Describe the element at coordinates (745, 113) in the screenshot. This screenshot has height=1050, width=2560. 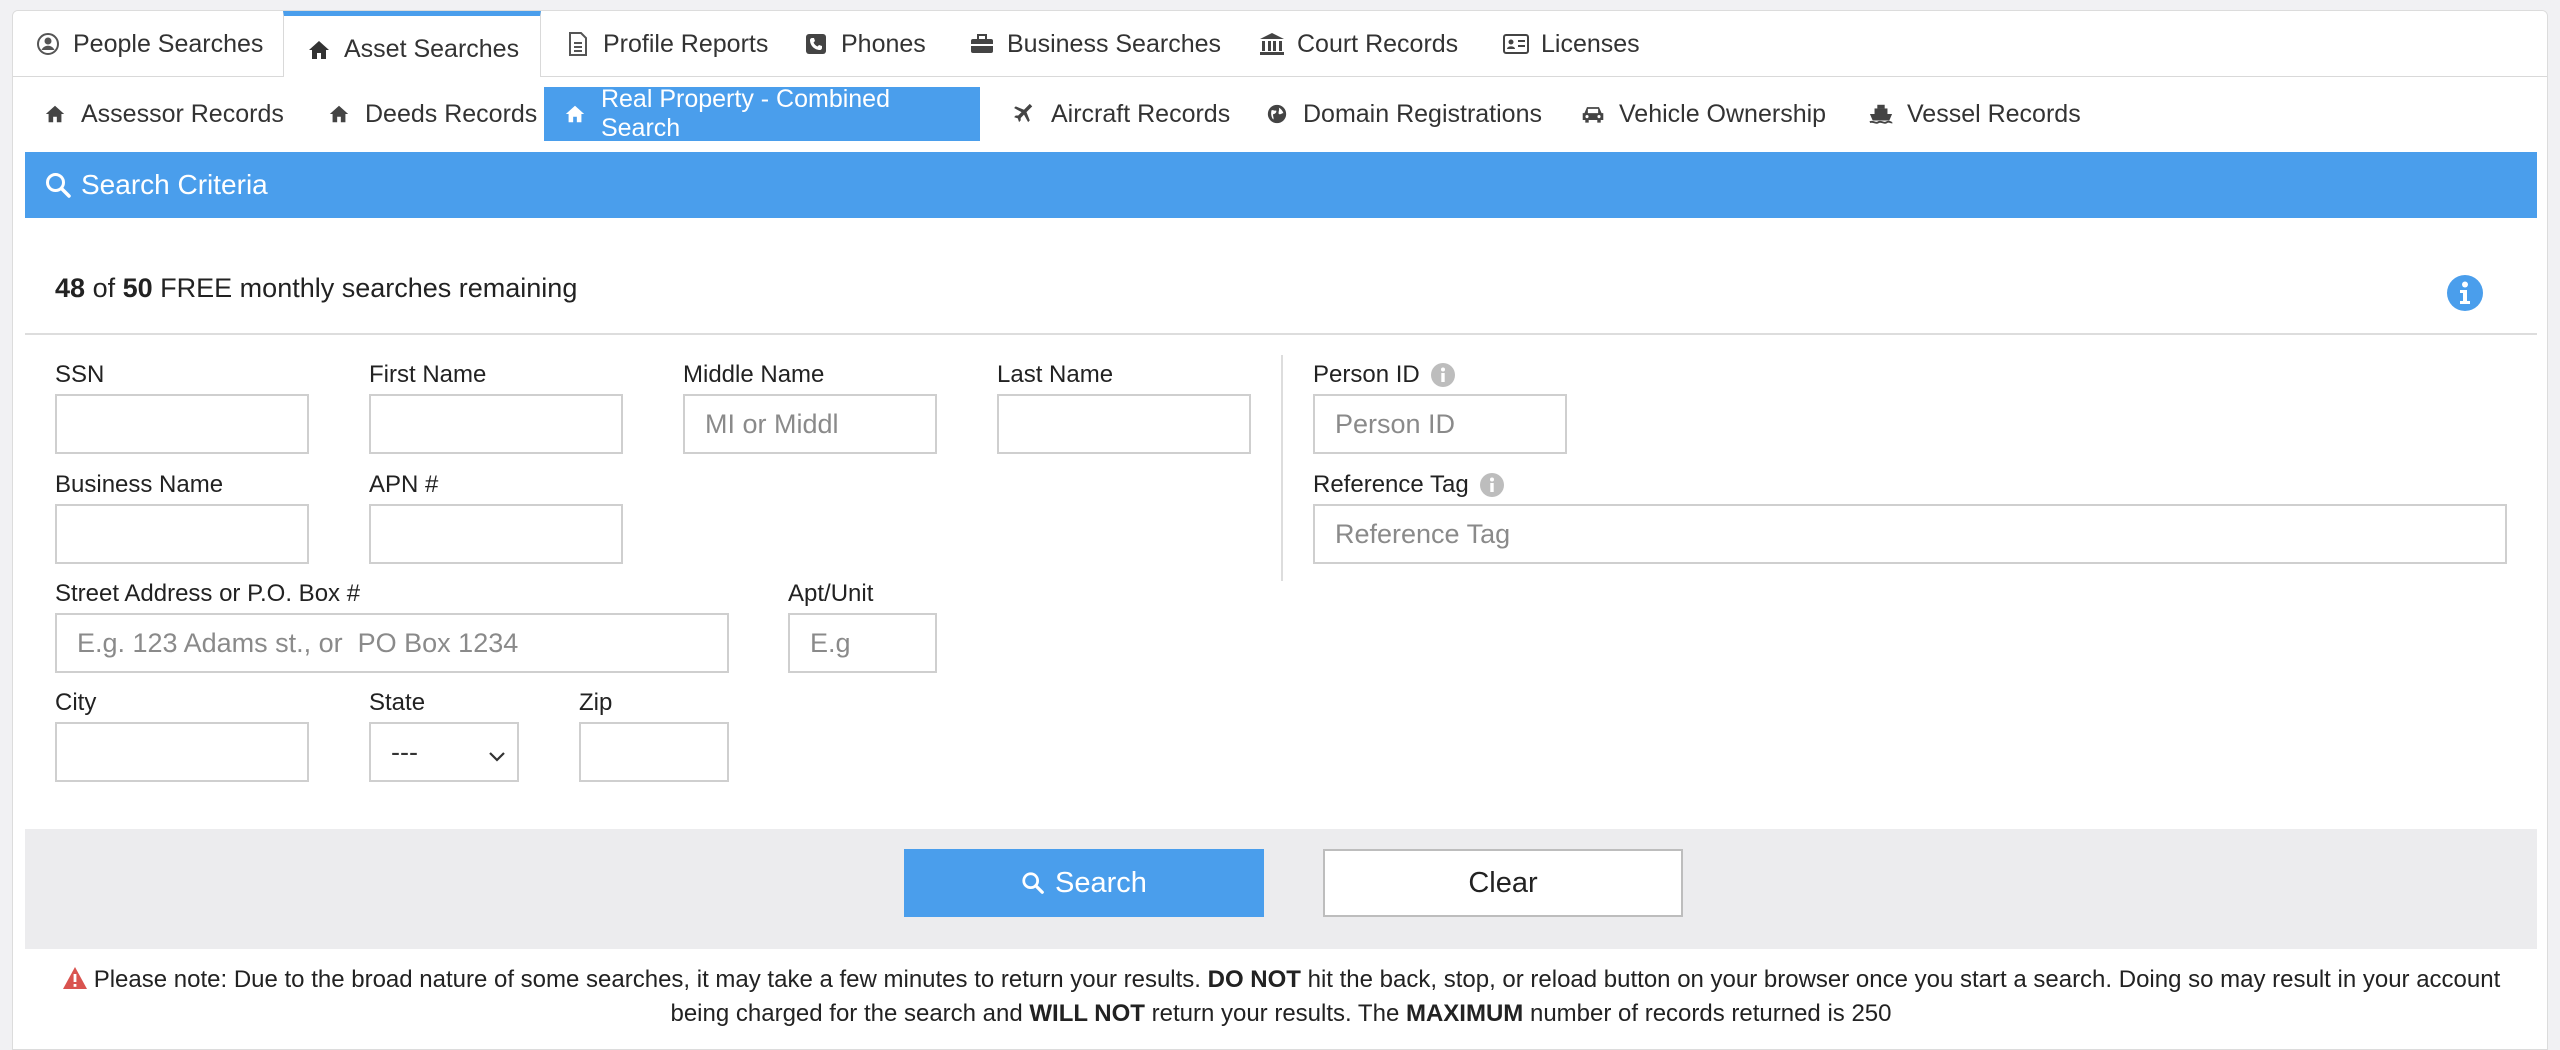
I see `subtab-label: Real Property - Combined Search` at that location.